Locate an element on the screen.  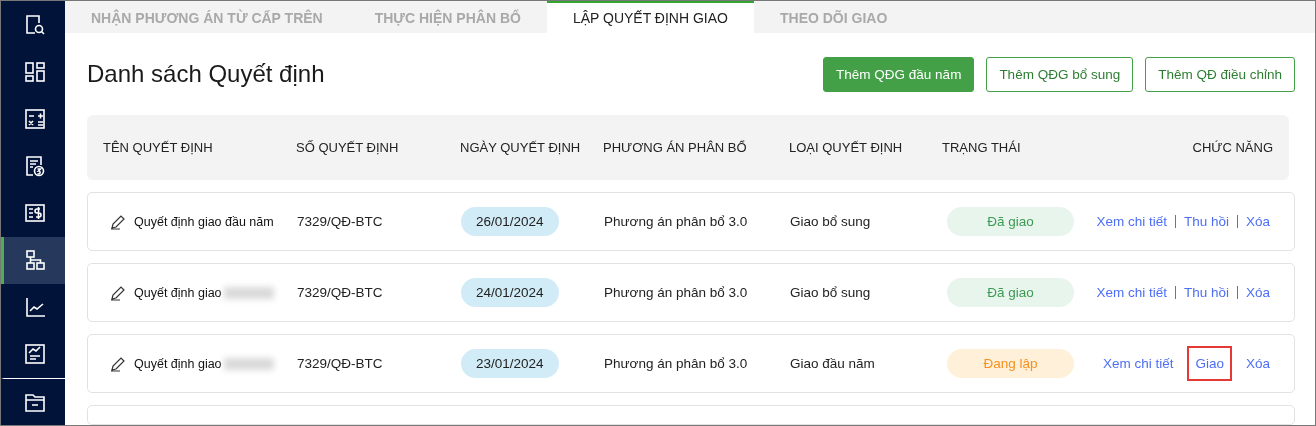
column-header: PHƯƠNG ÁN PHÂN BỔ is located at coordinates (675, 147).